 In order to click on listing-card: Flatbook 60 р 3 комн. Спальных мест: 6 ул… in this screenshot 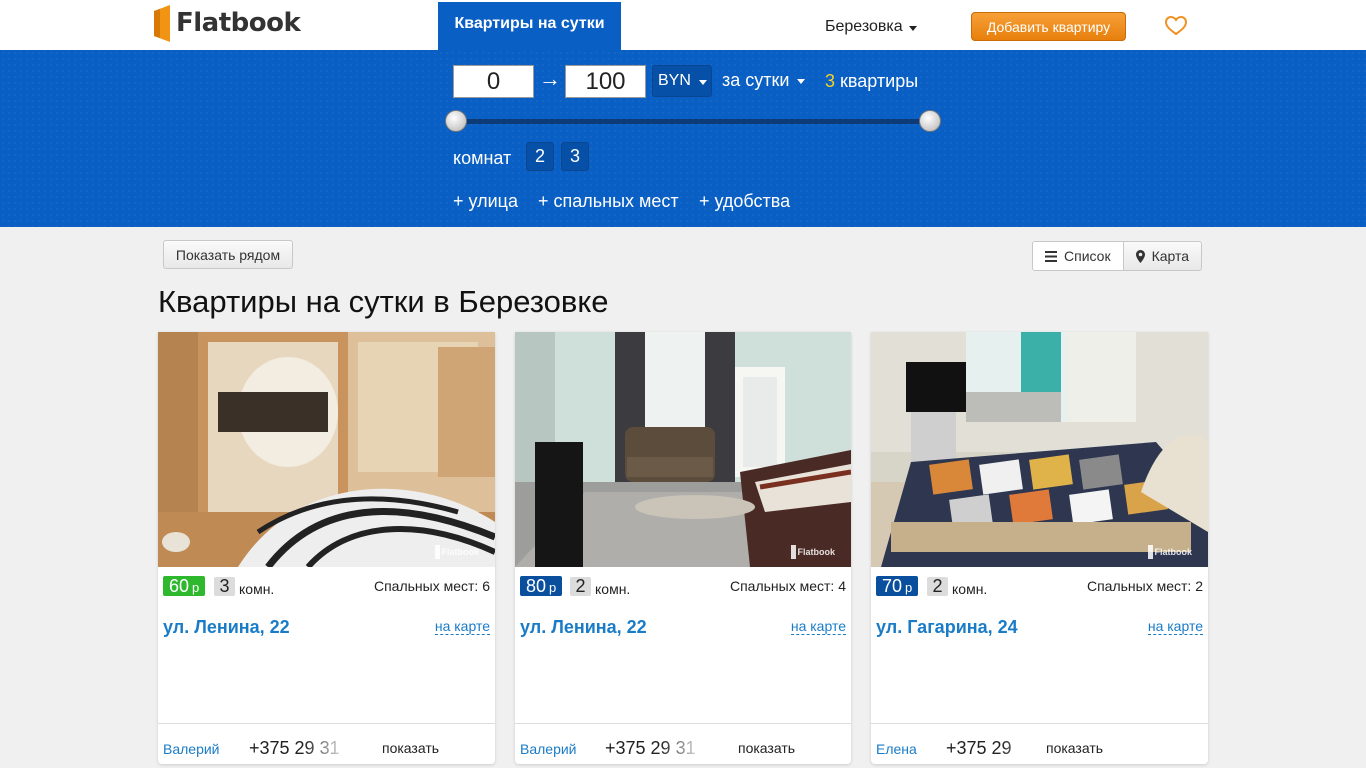, I will do `click(326, 548)`.